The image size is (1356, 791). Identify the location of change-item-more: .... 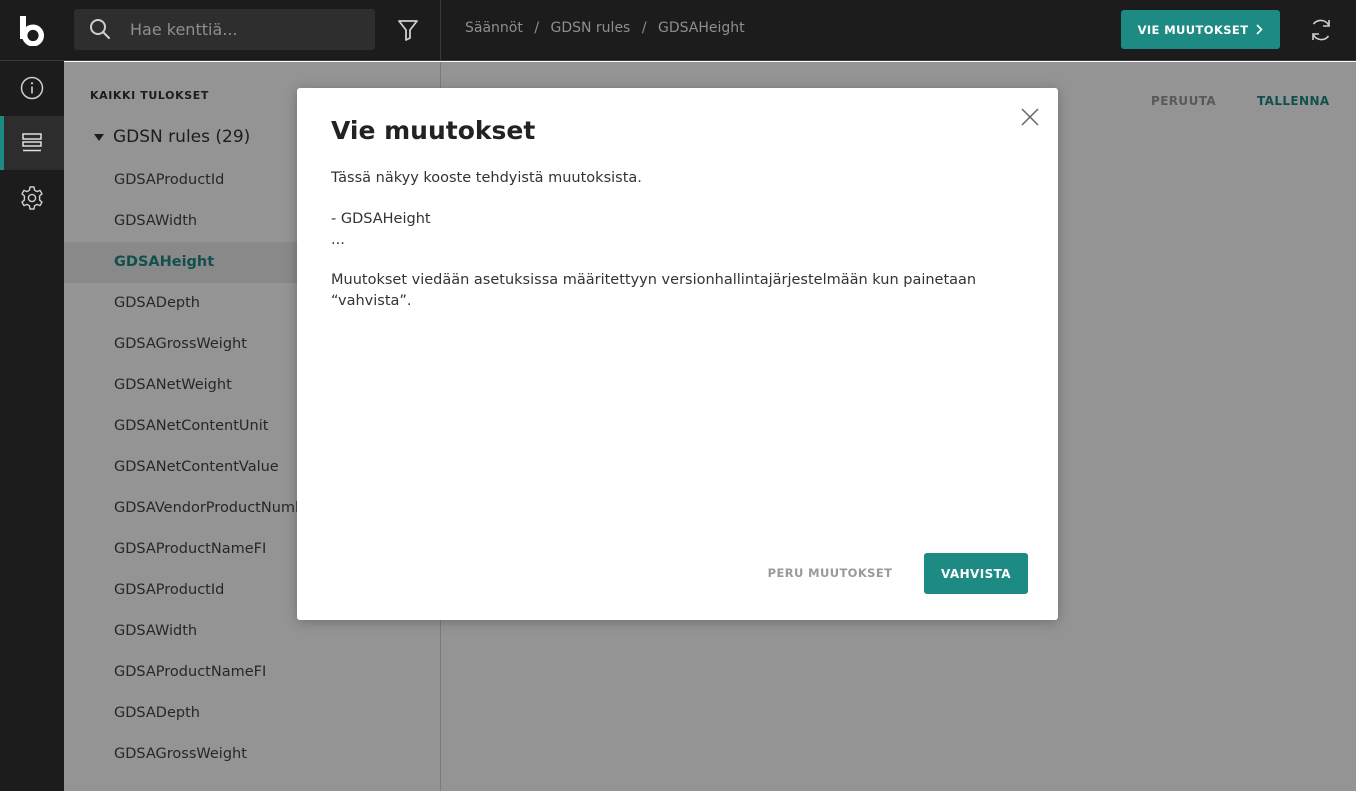
(338, 240).